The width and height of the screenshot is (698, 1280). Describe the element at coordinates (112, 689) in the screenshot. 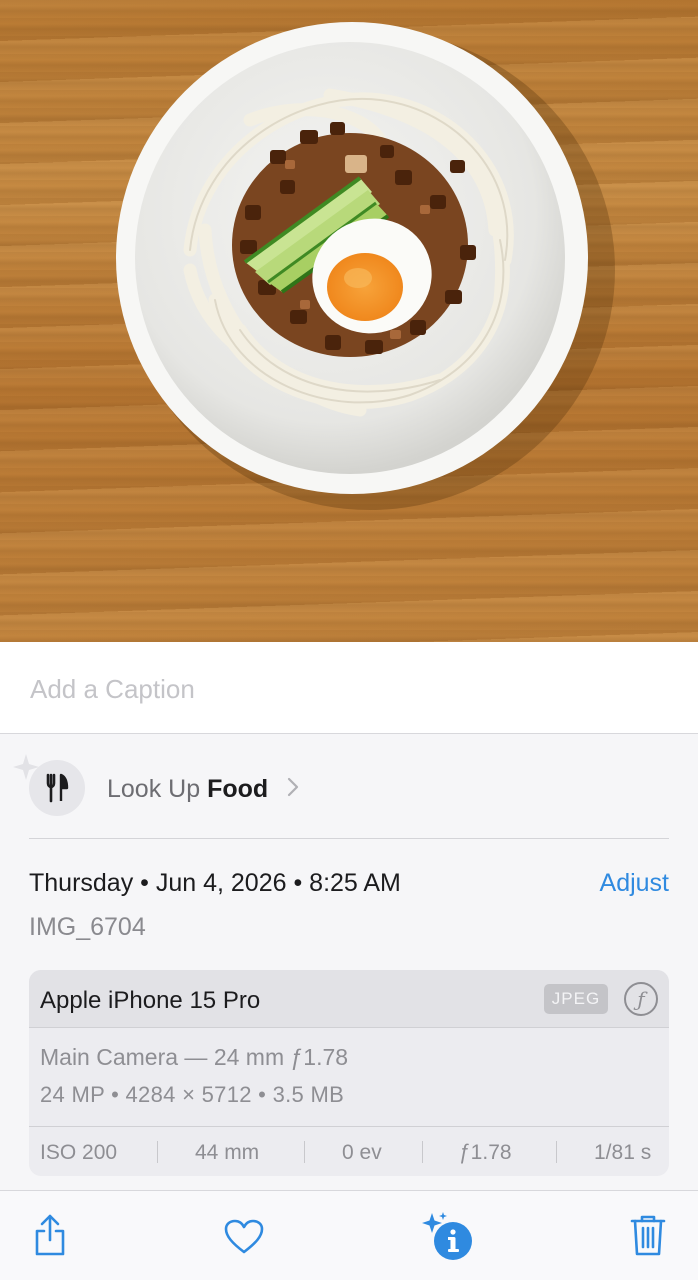

I see `caption-placeholder: Add a Caption` at that location.